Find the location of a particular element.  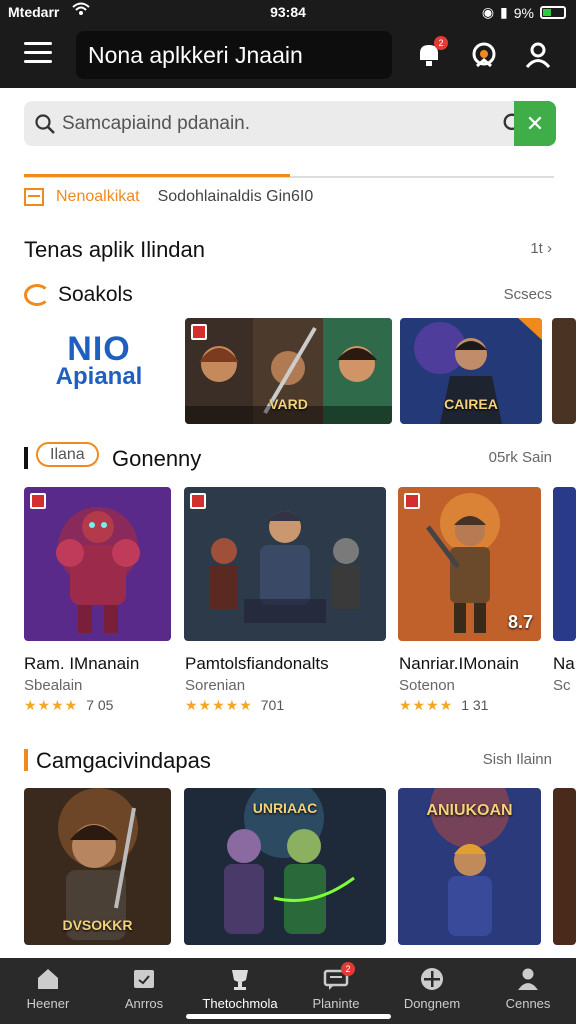

nav-label: Cennes is located at coordinates (528, 1003).